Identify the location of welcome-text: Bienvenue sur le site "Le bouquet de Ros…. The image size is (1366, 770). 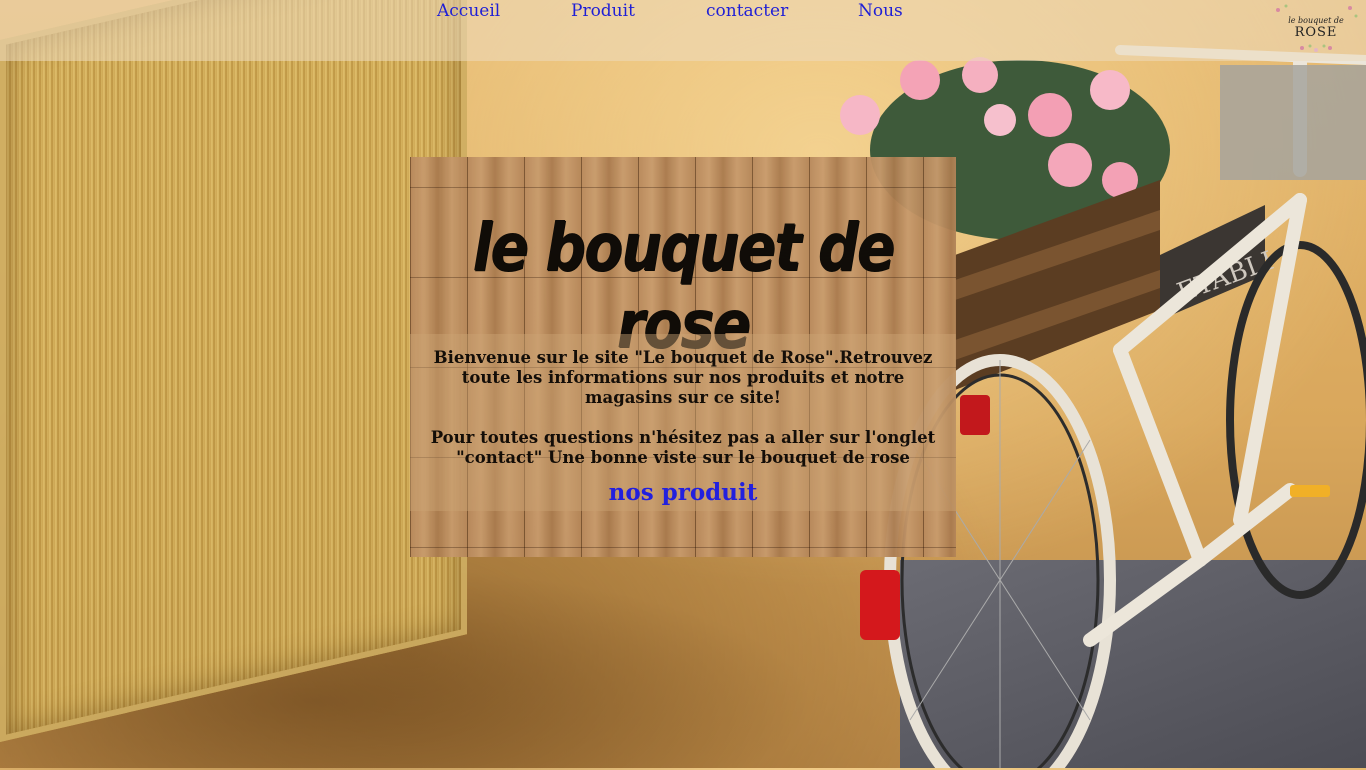
(683, 377).